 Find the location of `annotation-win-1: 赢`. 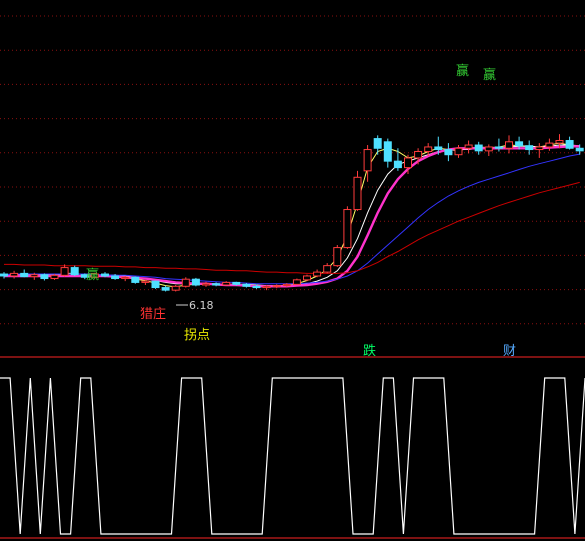

annotation-win-1: 赢 is located at coordinates (92, 275).